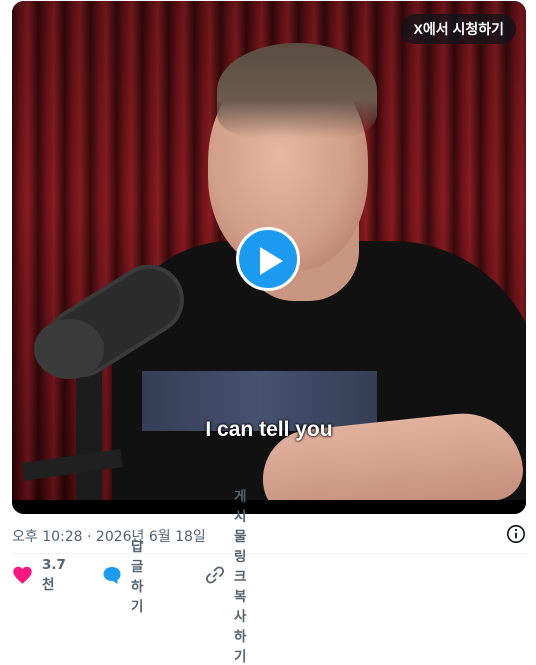 The height and width of the screenshot is (665, 536). Describe the element at coordinates (215, 575) in the screenshot. I see `link-icon` at that location.